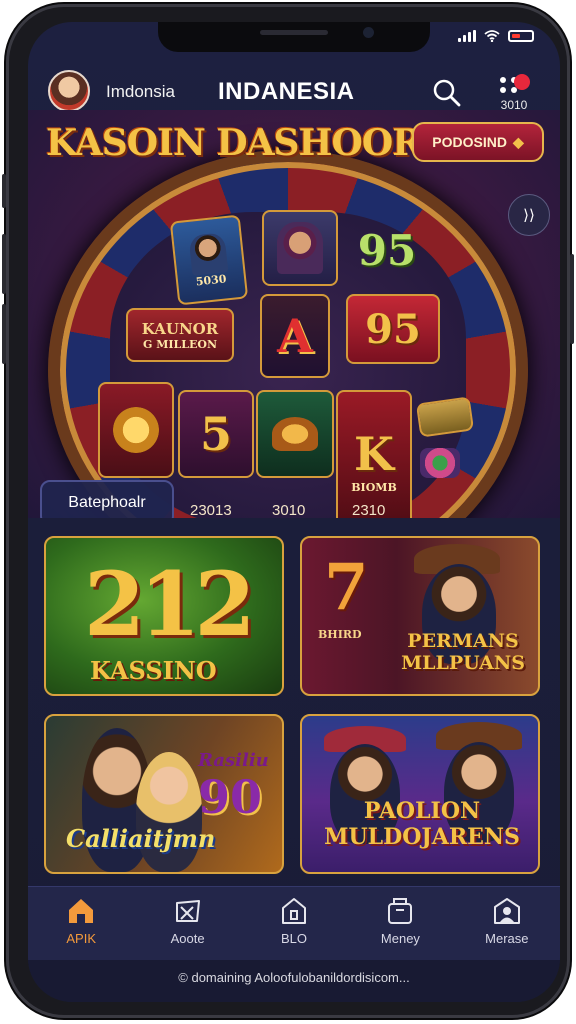 This screenshot has height=1024, width=576. Describe the element at coordinates (286, 91) in the screenshot. I see `brand-title: INDANESIA` at that location.